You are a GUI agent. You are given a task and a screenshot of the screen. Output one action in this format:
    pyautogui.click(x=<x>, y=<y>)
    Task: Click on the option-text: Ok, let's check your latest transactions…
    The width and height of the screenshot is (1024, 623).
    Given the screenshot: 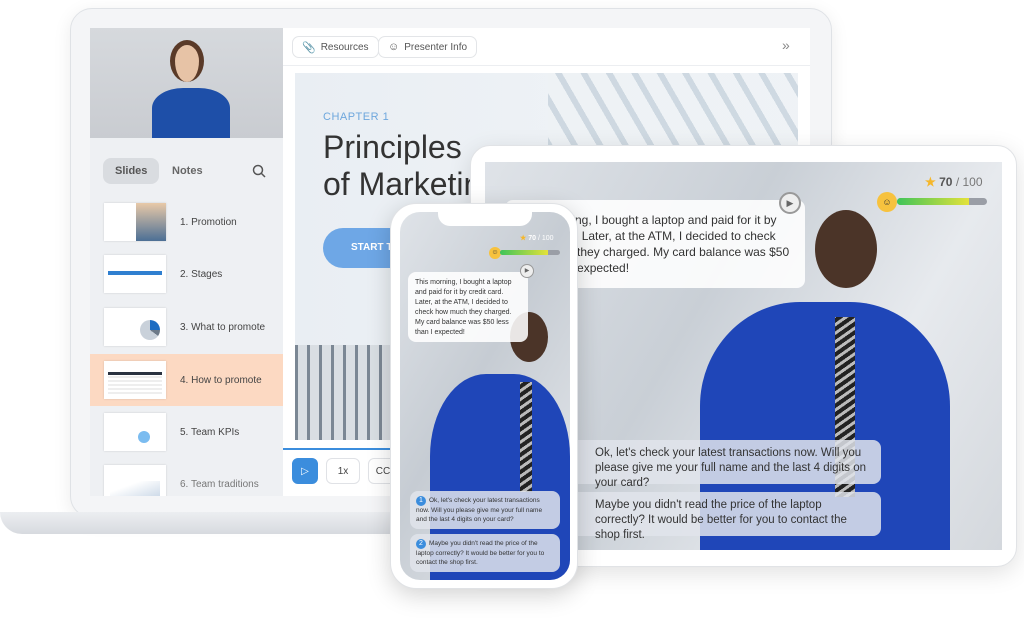 What is the action you would take?
    pyautogui.click(x=479, y=510)
    